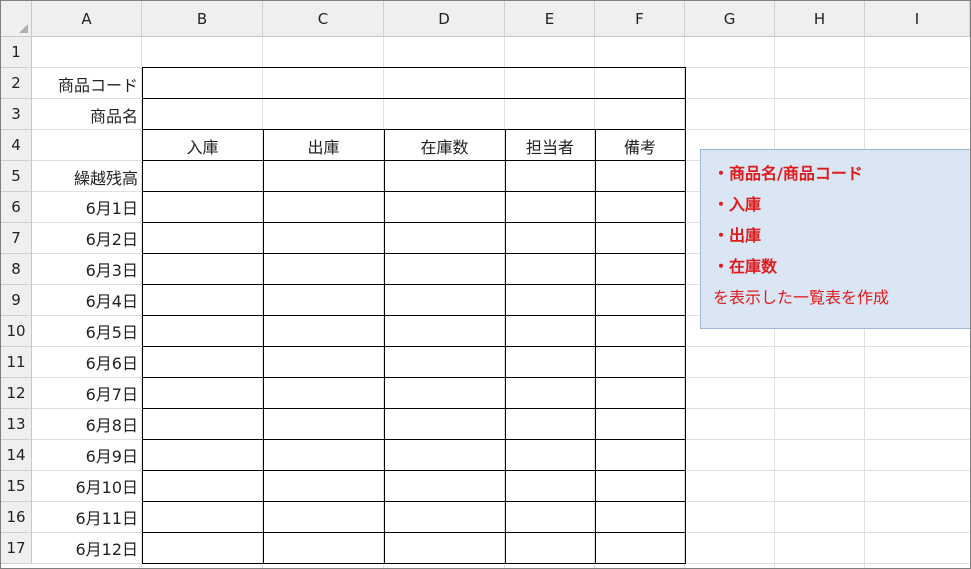 This screenshot has width=971, height=569. Describe the element at coordinates (444, 19) in the screenshot. I see `column-header-D: D` at that location.